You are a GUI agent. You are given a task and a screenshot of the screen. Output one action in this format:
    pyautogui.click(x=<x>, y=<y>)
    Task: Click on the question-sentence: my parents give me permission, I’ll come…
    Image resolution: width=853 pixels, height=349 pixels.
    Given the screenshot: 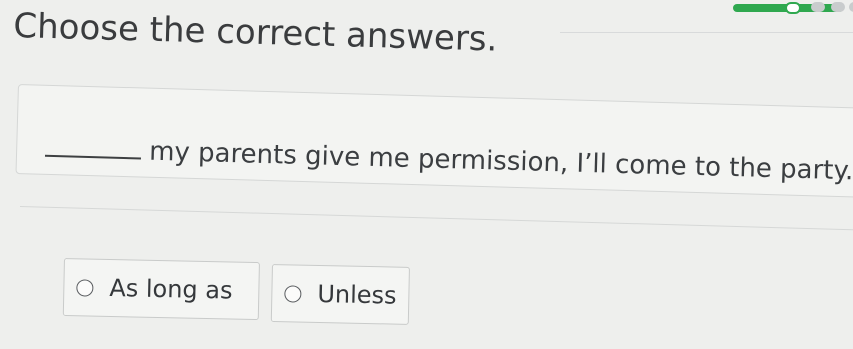 What is the action you would take?
    pyautogui.click(x=500, y=161)
    